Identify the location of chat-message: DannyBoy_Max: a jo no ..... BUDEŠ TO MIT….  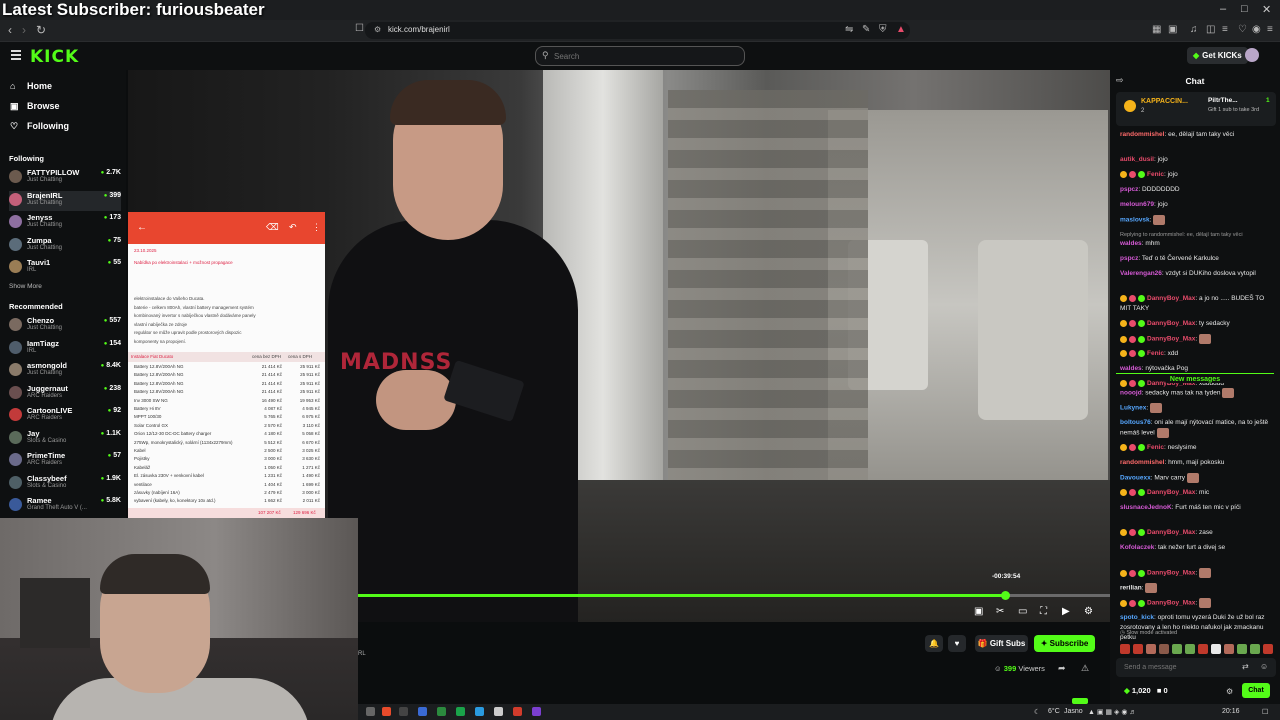
(1198, 304).